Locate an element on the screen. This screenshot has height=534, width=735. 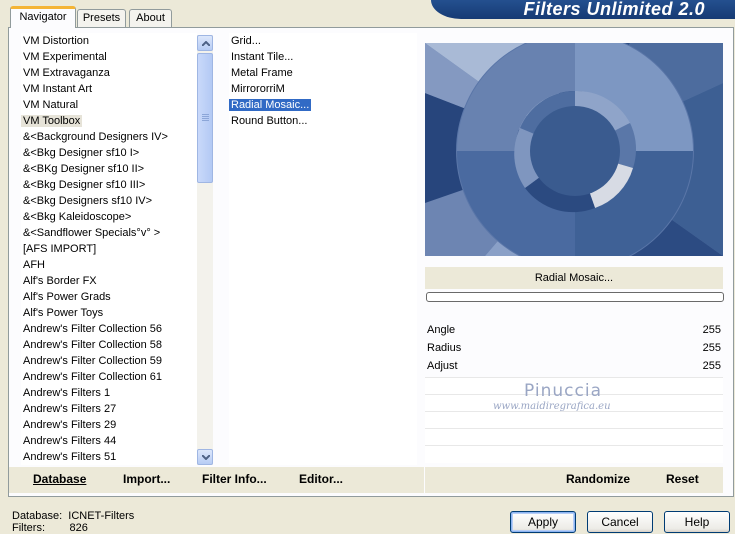
category-item: Alf's Power Toys is located at coordinates (63, 313).